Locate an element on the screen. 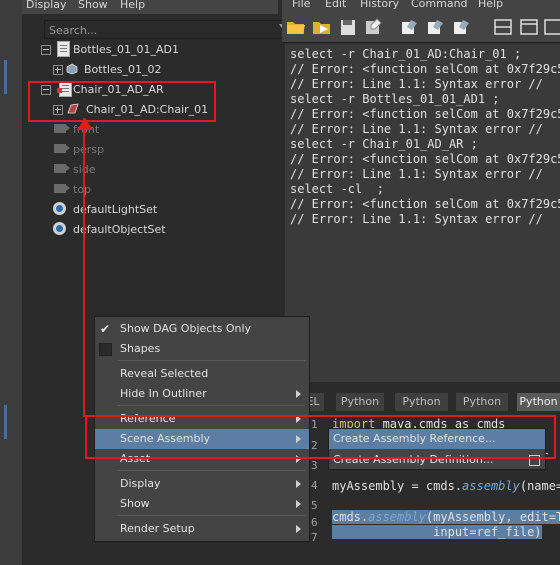 Image resolution: width=560 pixels, height=565 pixels. menu-item-label: Render Setup is located at coordinates (157, 528).